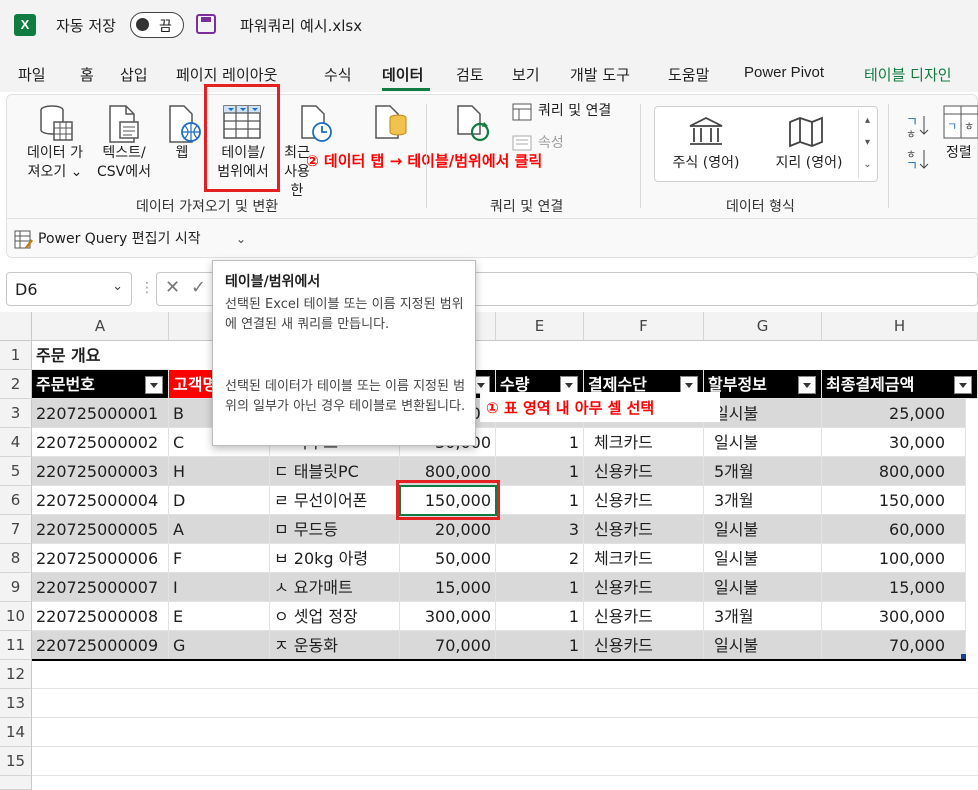 Image resolution: width=978 pixels, height=790 pixels. I want to click on queries-connections-button: 쿼리 및 연결, so click(574, 111).